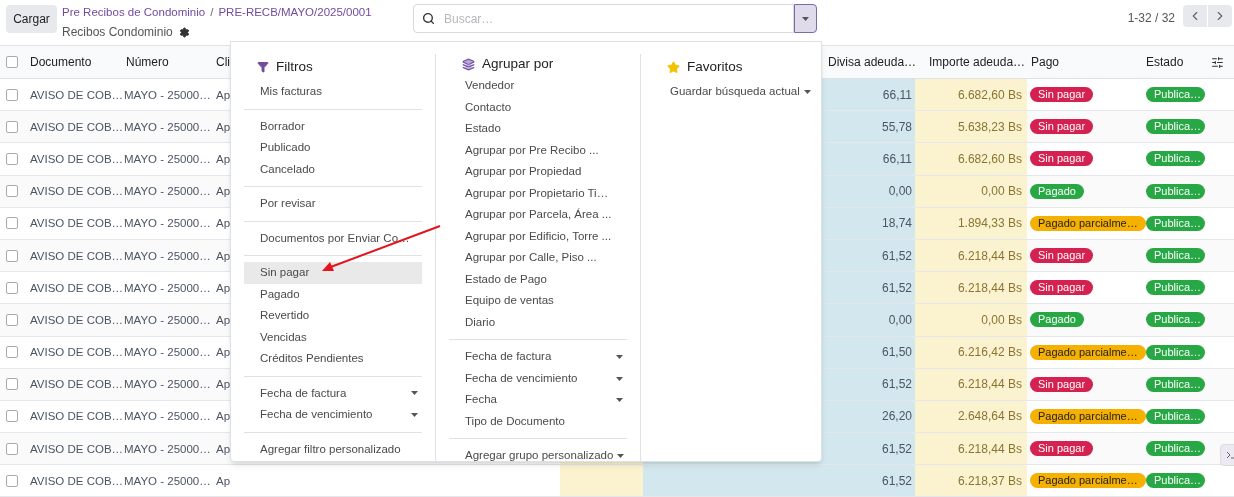 This screenshot has width=1234, height=497. I want to click on menu-item: Agrupar por Propiedad, so click(538, 172).